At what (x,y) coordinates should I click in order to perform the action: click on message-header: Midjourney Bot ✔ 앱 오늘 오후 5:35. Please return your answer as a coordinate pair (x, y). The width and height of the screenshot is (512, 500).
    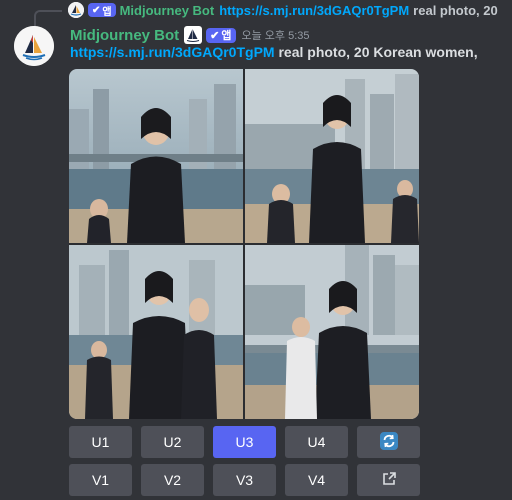
    Looking at the image, I should click on (291, 35).